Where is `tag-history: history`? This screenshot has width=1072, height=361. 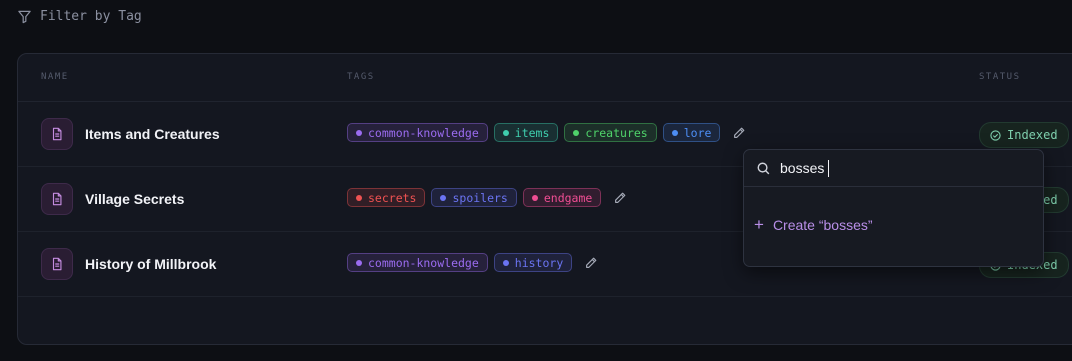 tag-history: history is located at coordinates (533, 262).